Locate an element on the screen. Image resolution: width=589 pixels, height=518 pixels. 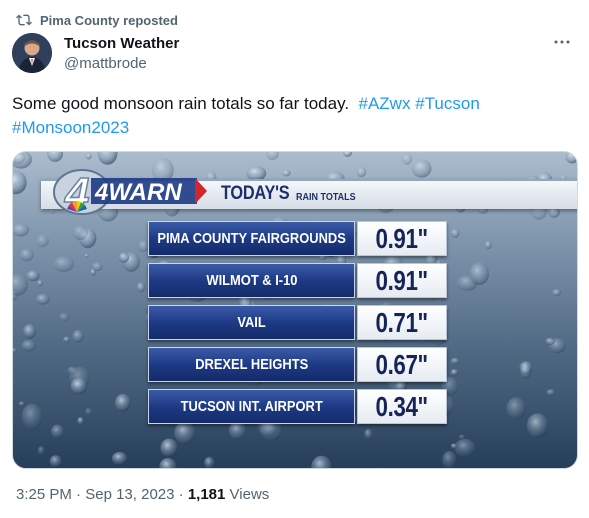
svg-text: 4WARN is located at coordinates (138, 192).